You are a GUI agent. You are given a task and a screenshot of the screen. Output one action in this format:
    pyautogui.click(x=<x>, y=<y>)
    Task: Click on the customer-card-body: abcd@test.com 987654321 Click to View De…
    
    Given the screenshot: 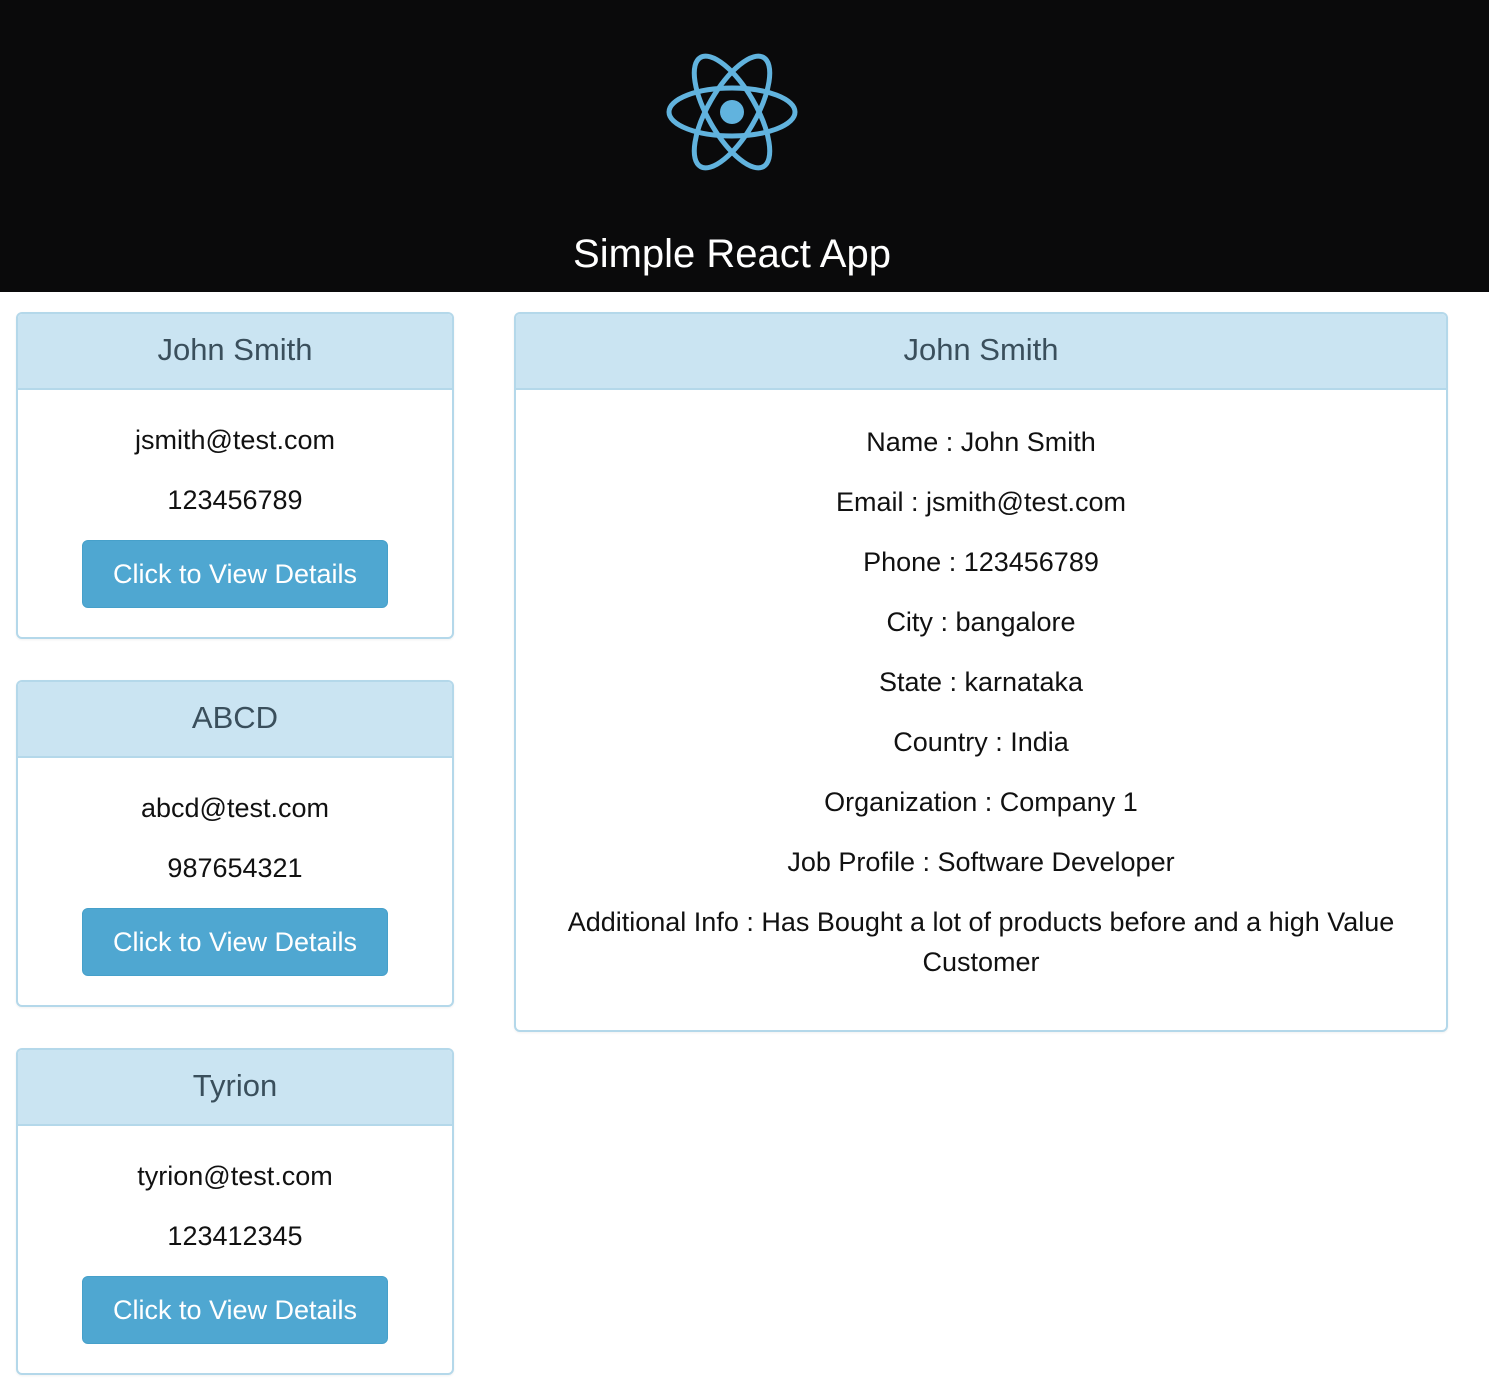 What is the action you would take?
    pyautogui.click(x=235, y=884)
    